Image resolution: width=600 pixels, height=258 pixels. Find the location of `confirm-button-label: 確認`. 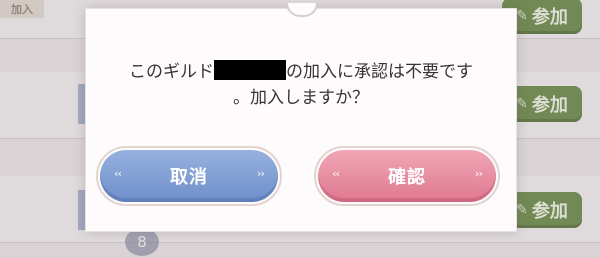

confirm-button-label: 確認 is located at coordinates (407, 177).